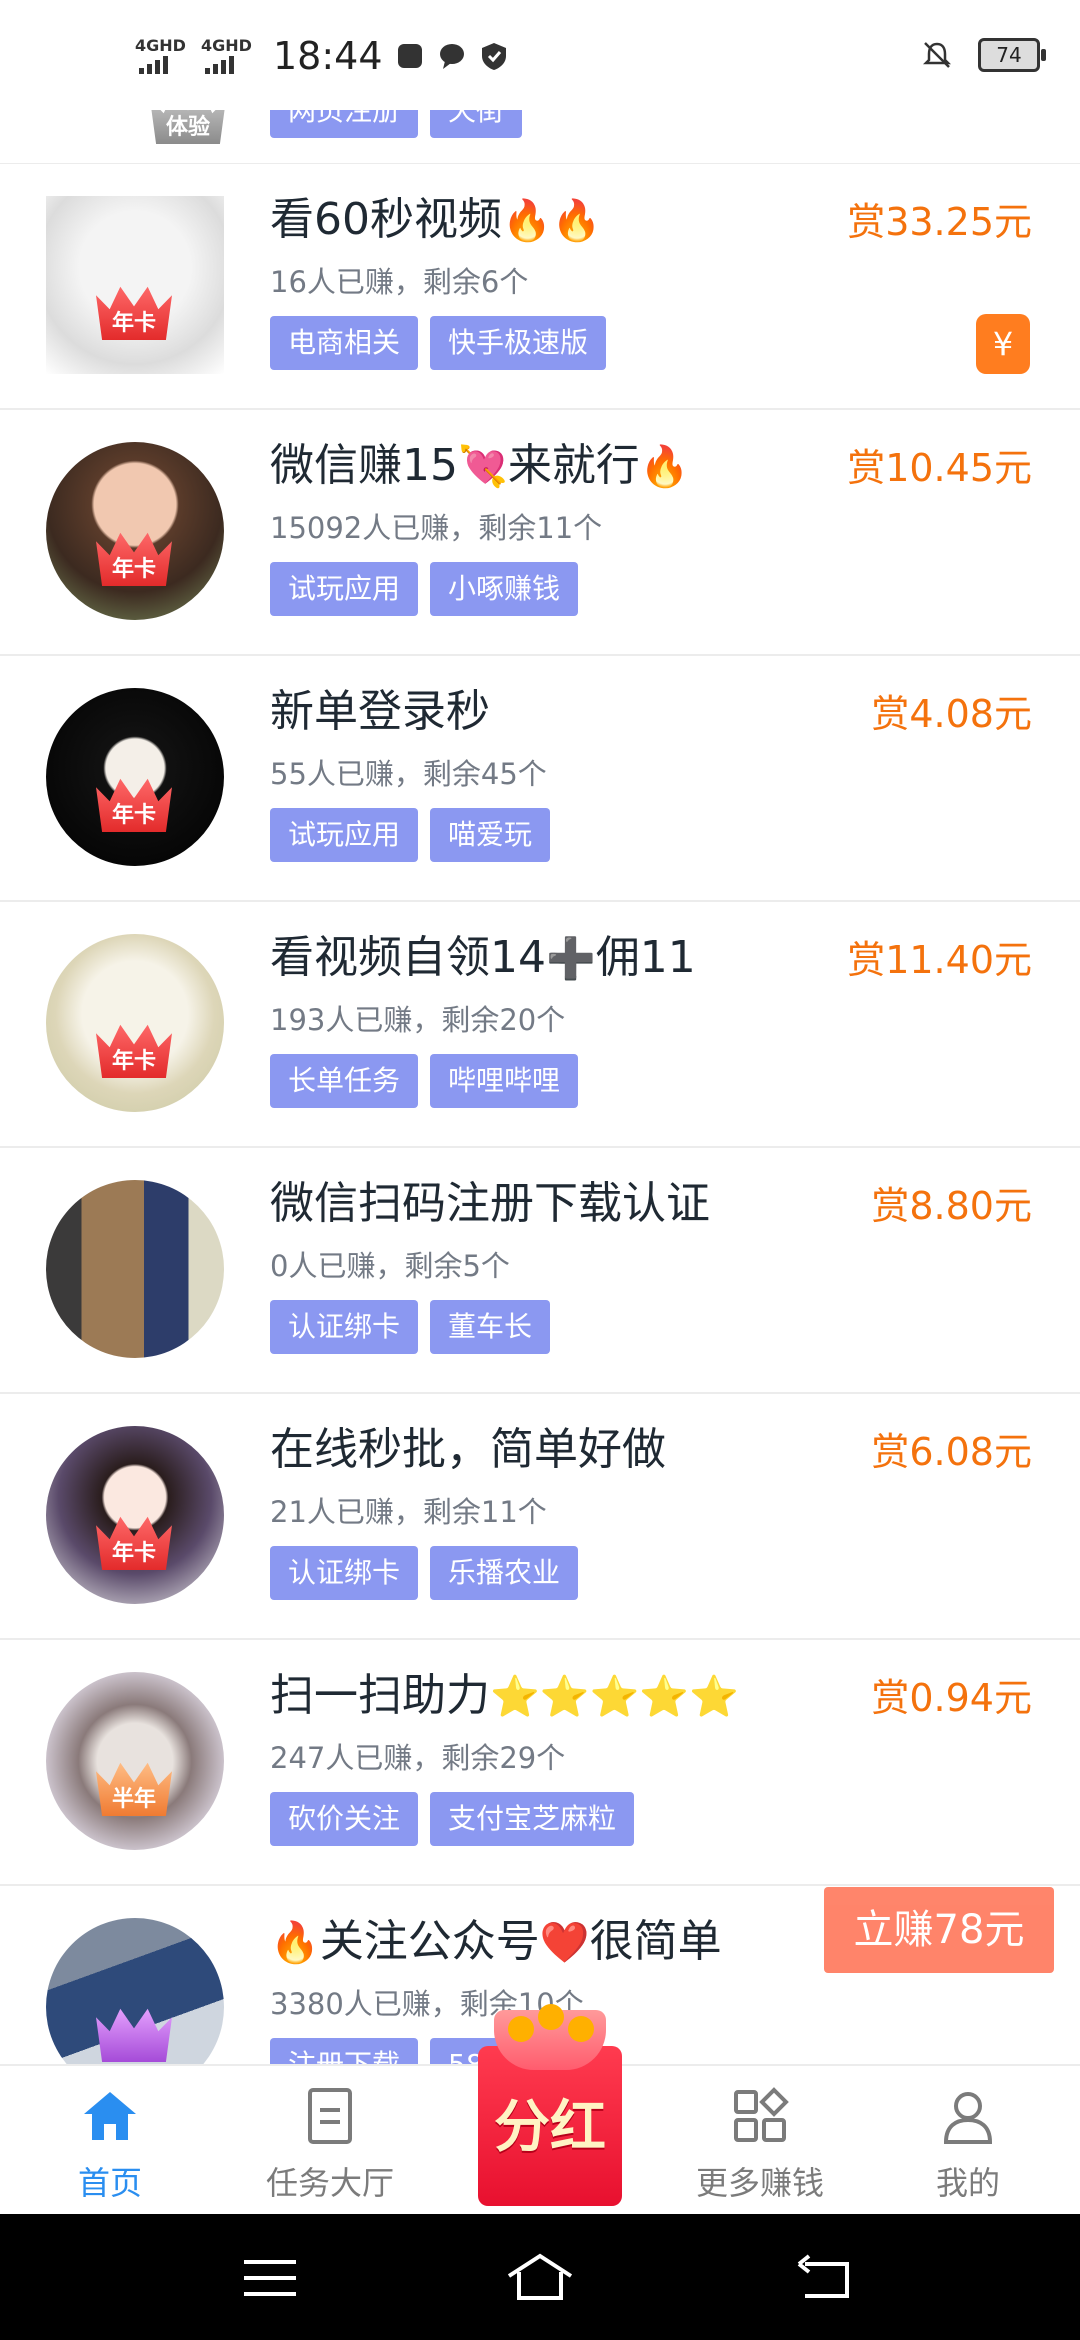 The image size is (1080, 2340). What do you see at coordinates (110, 2116) in the screenshot?
I see `home-icon` at bounding box center [110, 2116].